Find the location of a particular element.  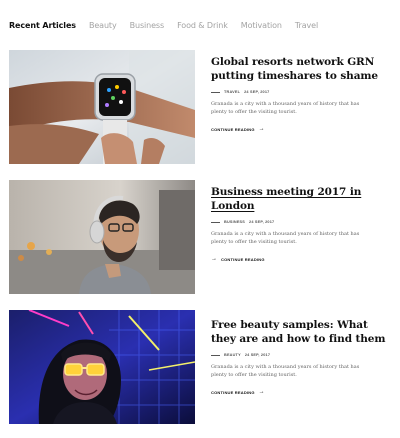

article-meta: BEAUTY 24 SEP, 2017 is located at coordinates (301, 355).